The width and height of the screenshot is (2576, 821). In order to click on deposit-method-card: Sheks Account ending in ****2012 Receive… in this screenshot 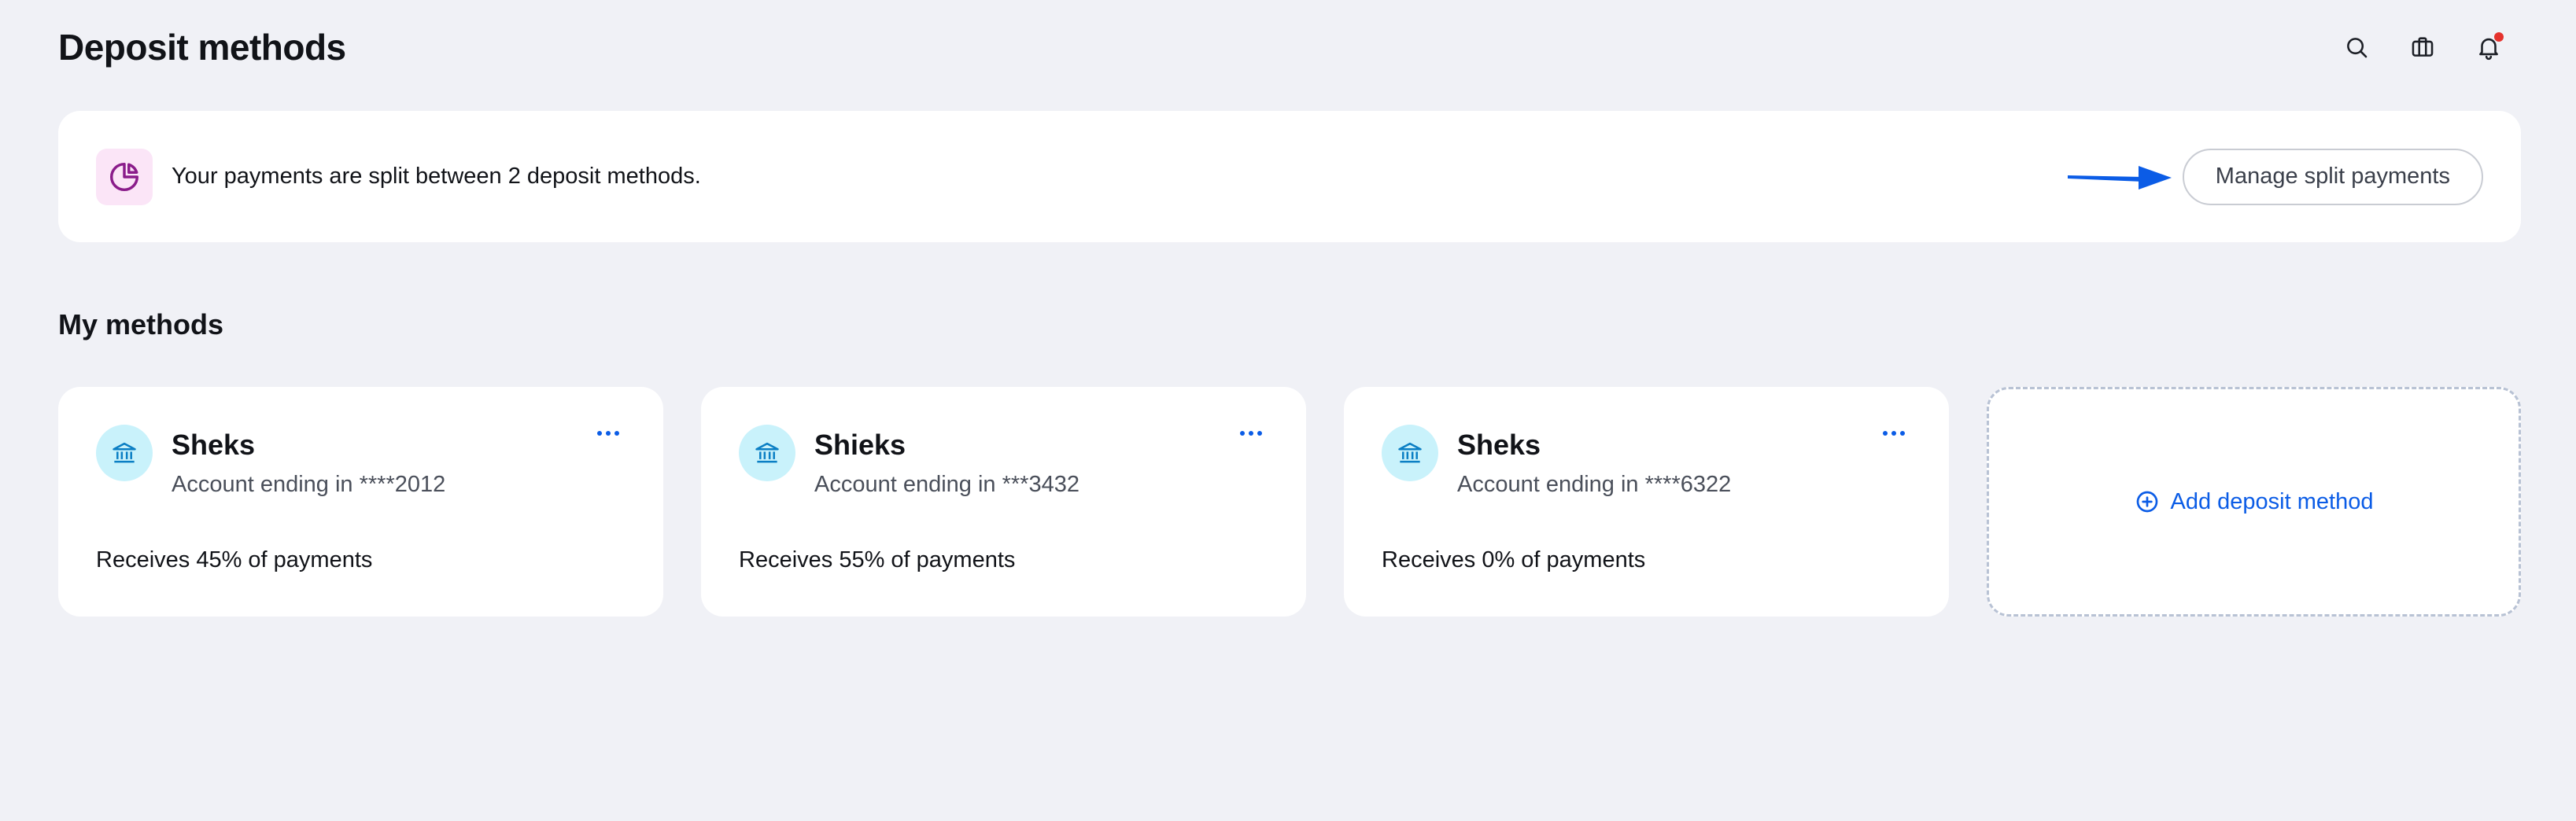, I will do `click(361, 502)`.